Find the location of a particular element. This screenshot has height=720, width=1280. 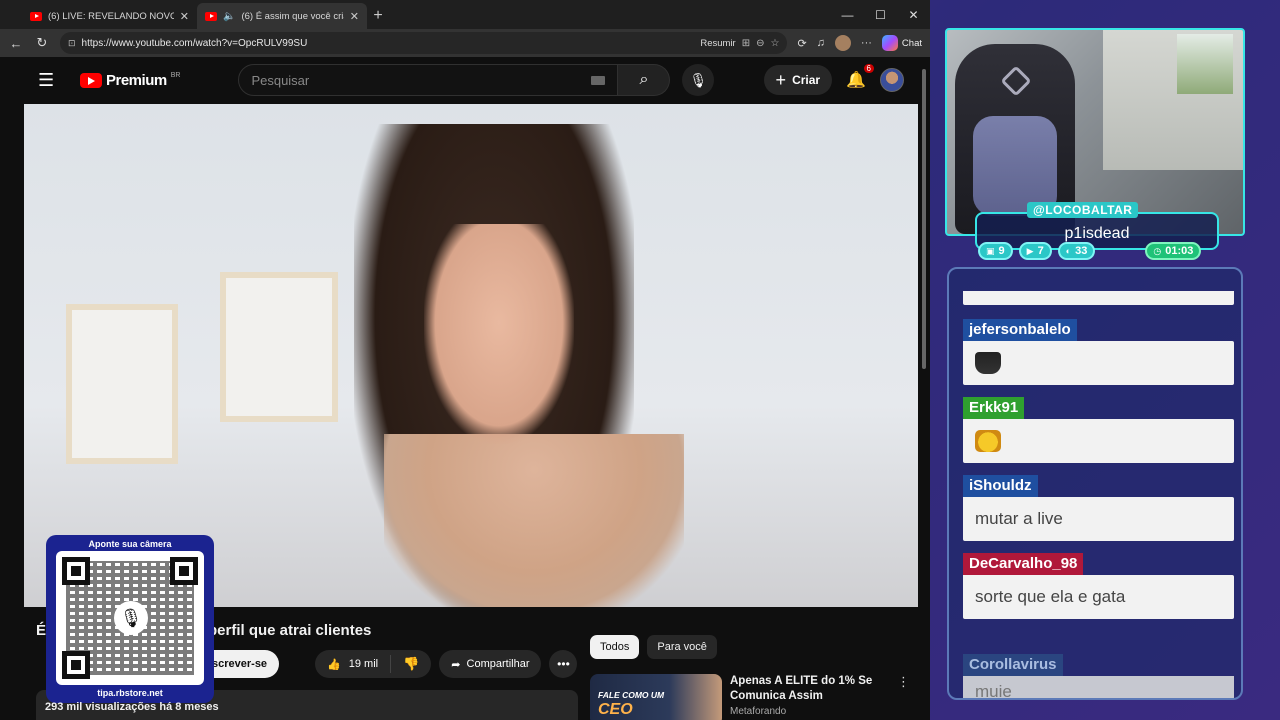

voice-search-button: 🎙 is located at coordinates (698, 80).